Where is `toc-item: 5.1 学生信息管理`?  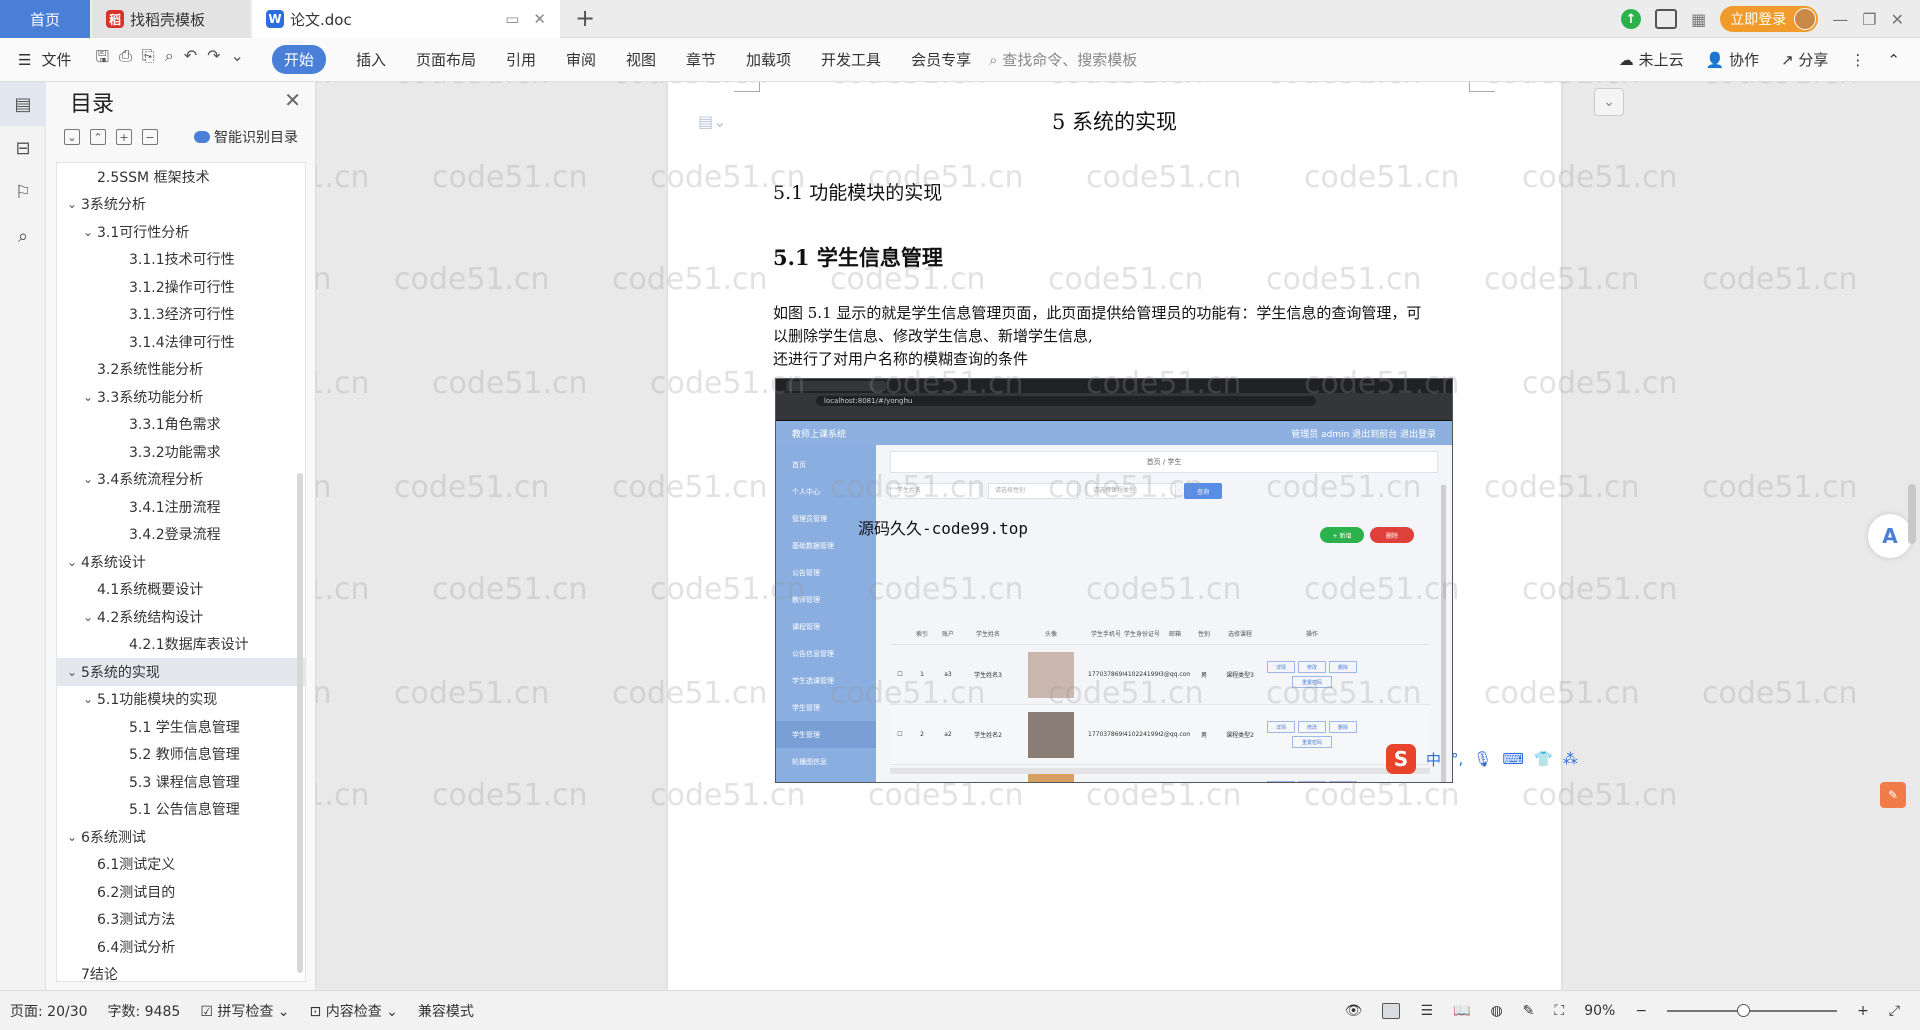
toc-item: 5.1 学生信息管理 is located at coordinates (181, 727).